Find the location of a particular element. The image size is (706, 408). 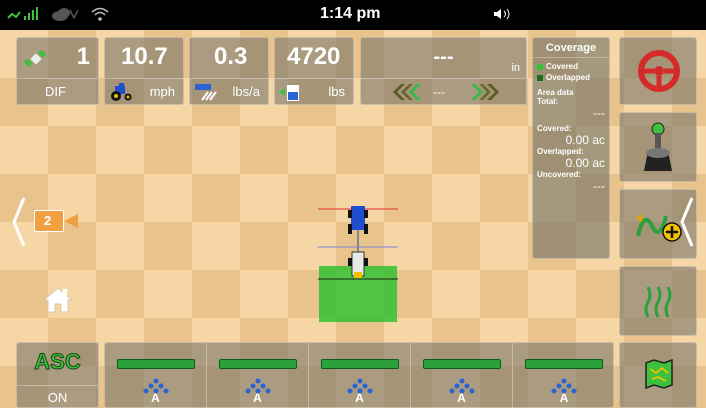

gps-mode-row: DIF is located at coordinates (57, 91).